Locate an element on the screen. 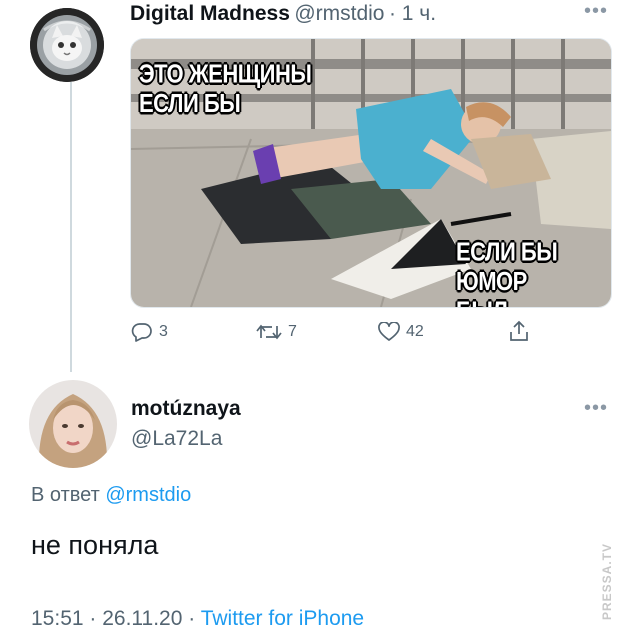 This screenshot has width=640, height=641. author-avatar is located at coordinates (67, 45).